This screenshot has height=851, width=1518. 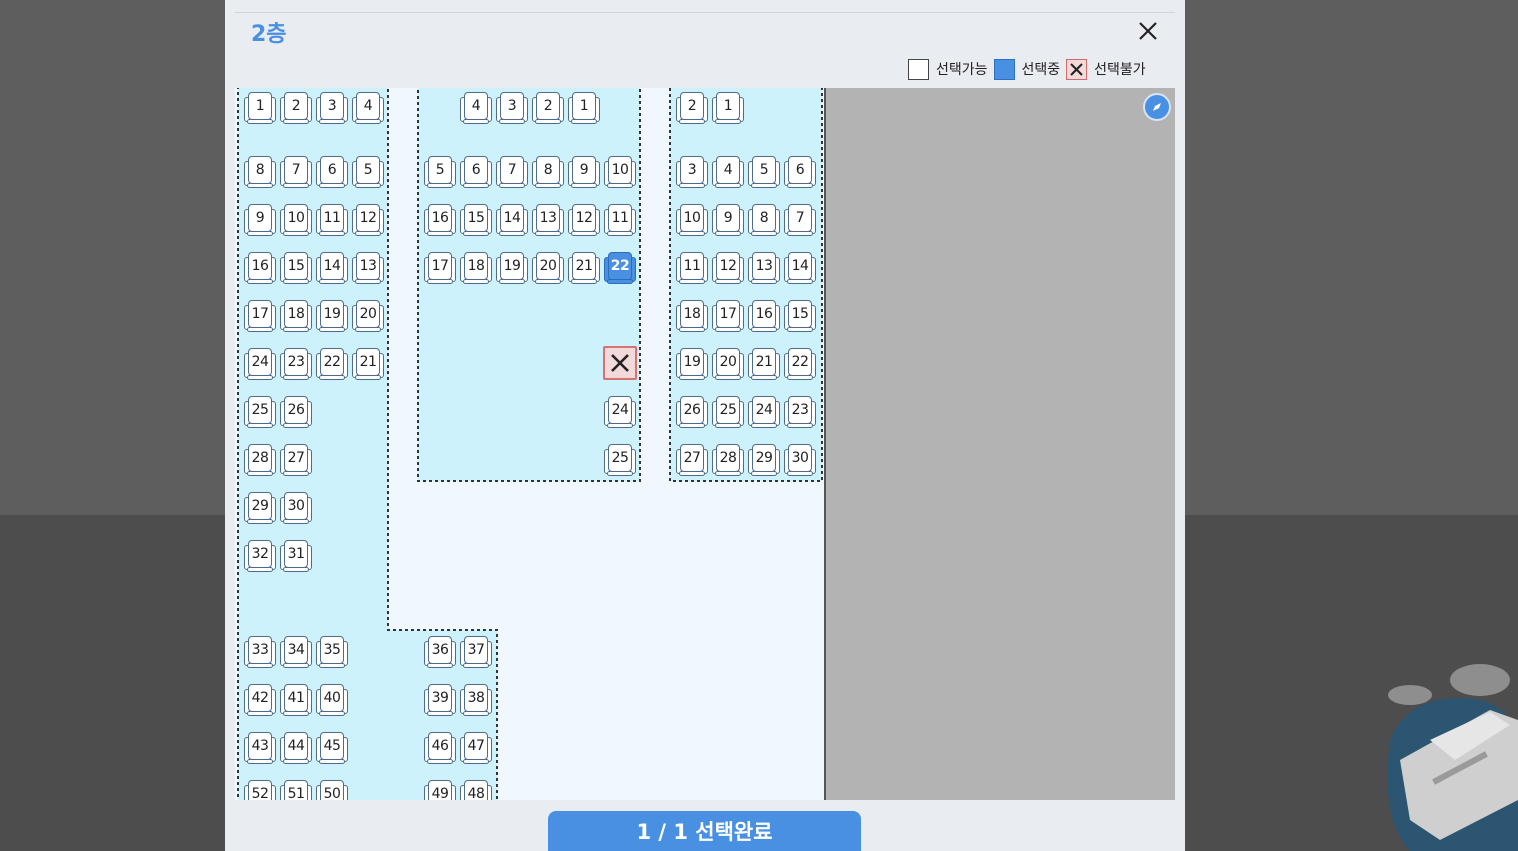 I want to click on seat-center-block-17: 17, so click(x=440, y=268).